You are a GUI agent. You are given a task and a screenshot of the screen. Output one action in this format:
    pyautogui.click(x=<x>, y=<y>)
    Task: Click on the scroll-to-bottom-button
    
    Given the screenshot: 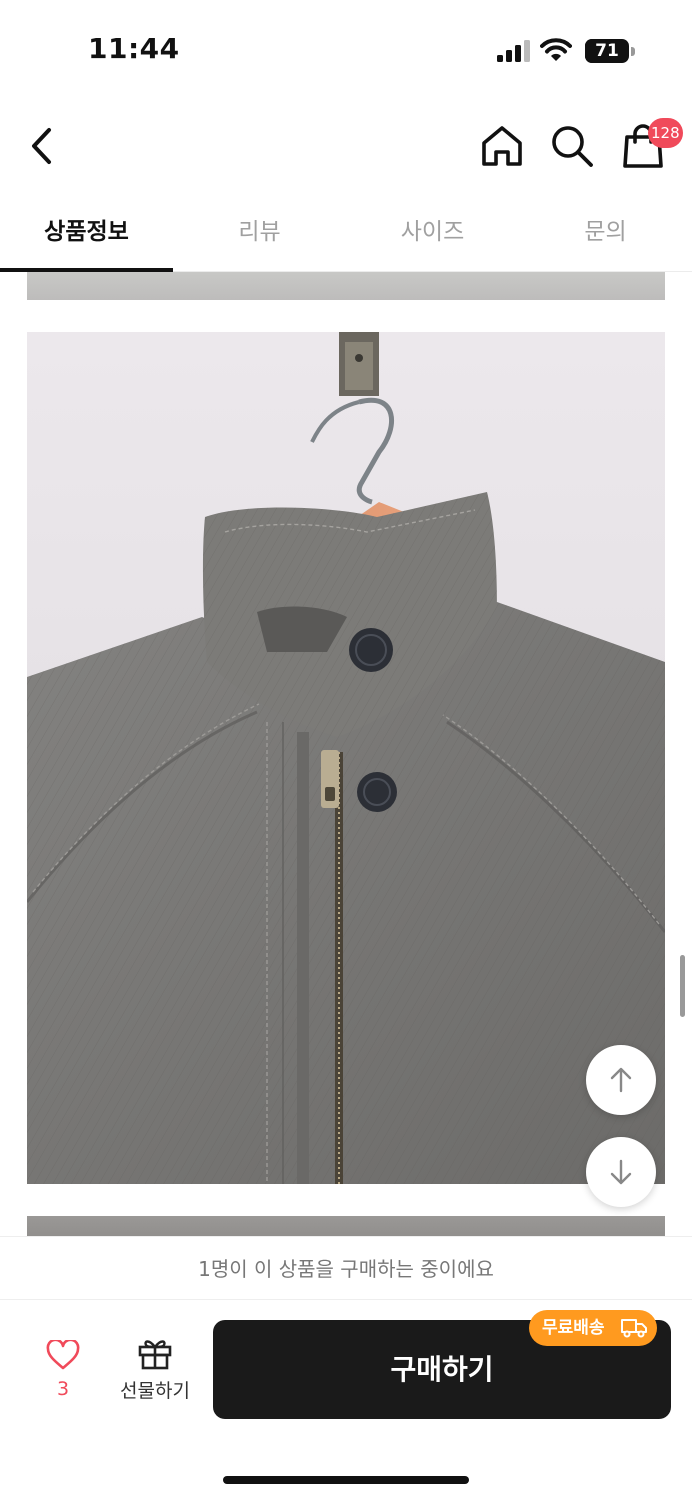 What is the action you would take?
    pyautogui.click(x=621, y=1172)
    